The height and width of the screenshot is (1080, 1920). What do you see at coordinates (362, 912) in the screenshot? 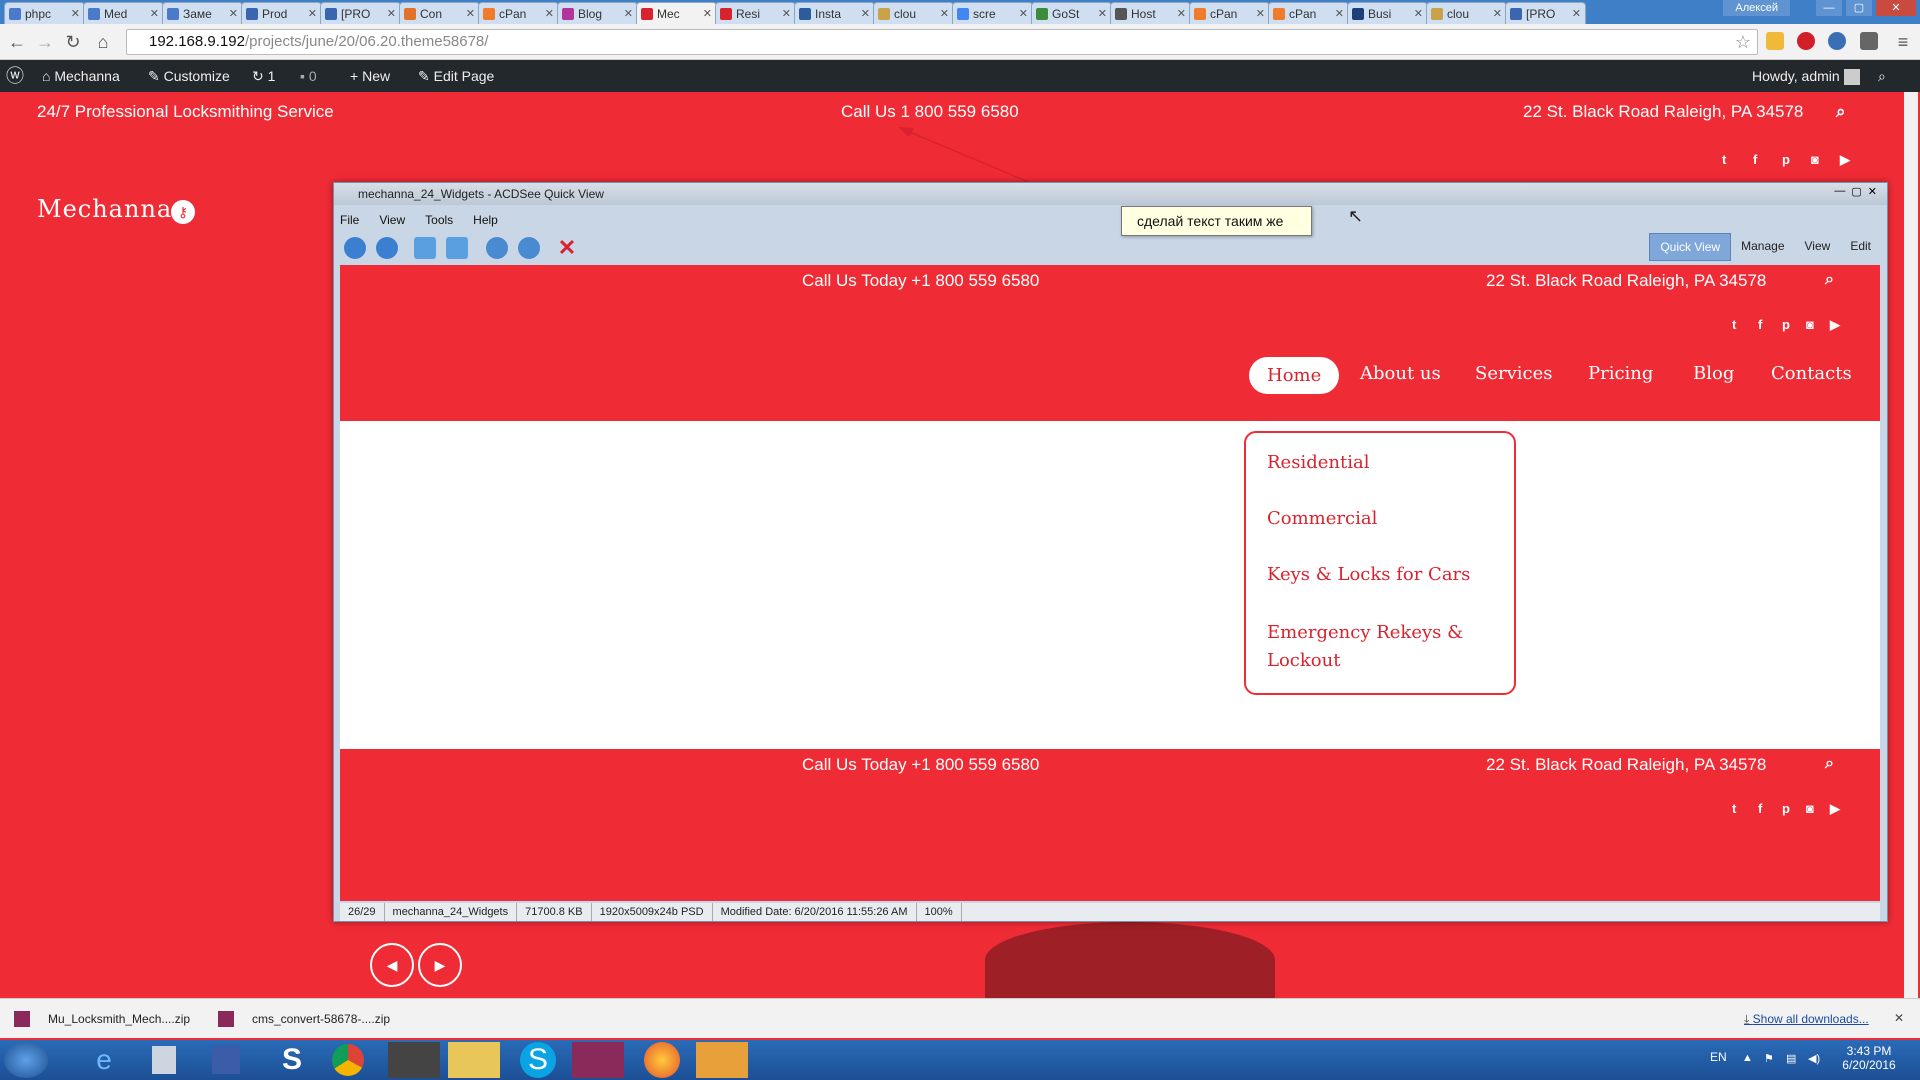
I see `status-index: 26/29` at bounding box center [362, 912].